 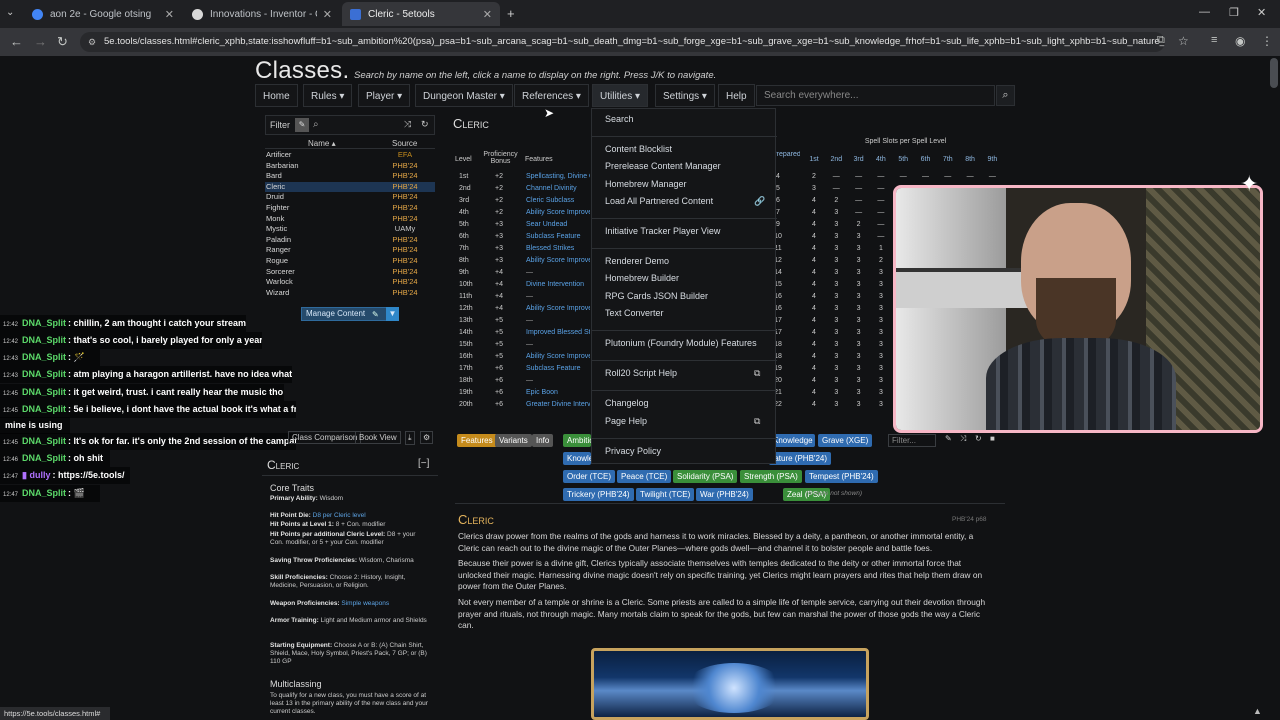 I want to click on subclass-button: Solidarity (PSA), so click(x=705, y=476).